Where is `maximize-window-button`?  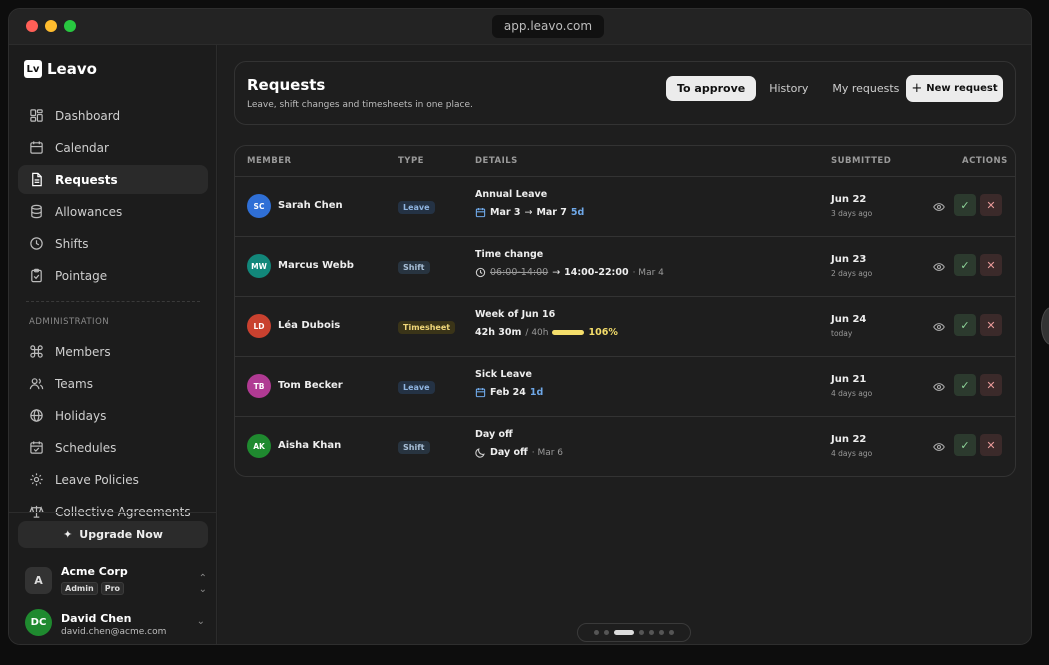
maximize-window-button is located at coordinates (70, 26).